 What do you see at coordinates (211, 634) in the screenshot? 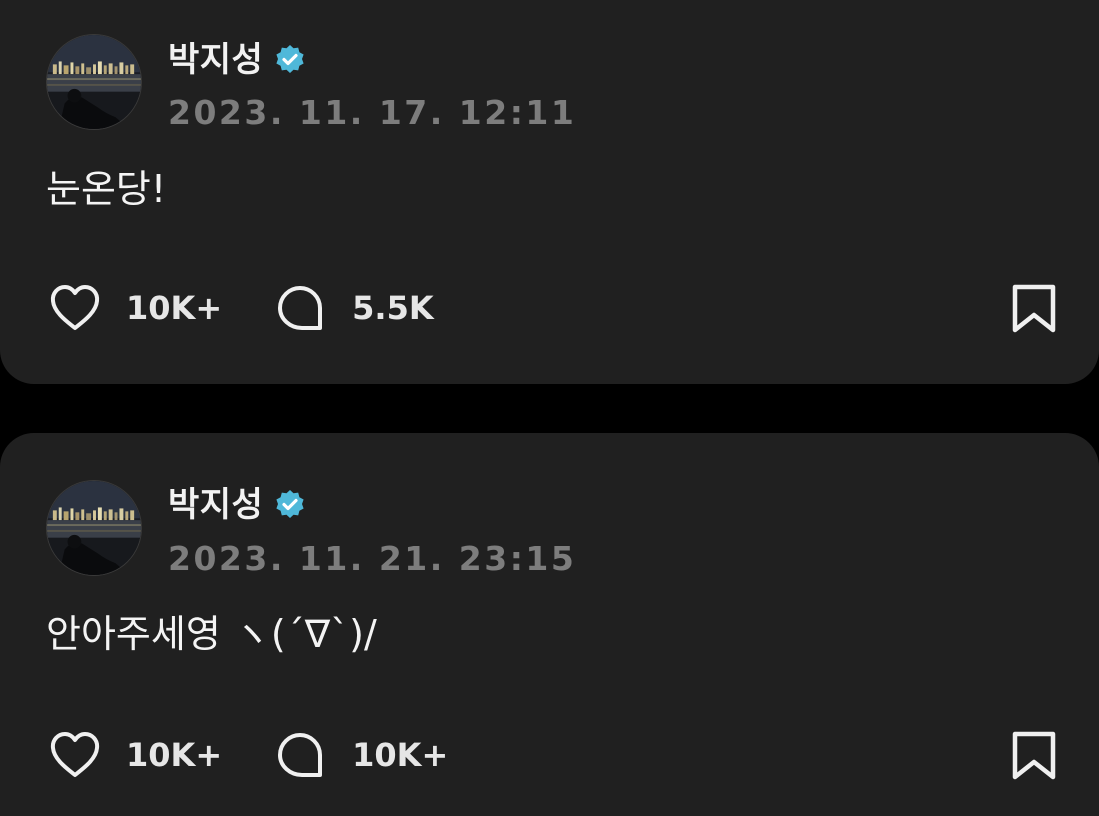
I see `post-text: 안아주세영 ヽ(´∇`)/` at bounding box center [211, 634].